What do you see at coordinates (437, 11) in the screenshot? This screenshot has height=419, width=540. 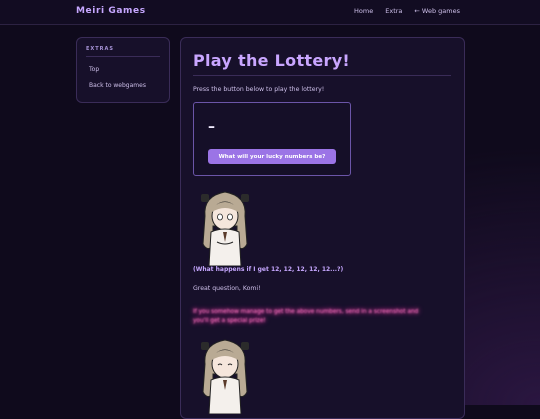 I see `nav-web-games-link: ← Web games` at bounding box center [437, 11].